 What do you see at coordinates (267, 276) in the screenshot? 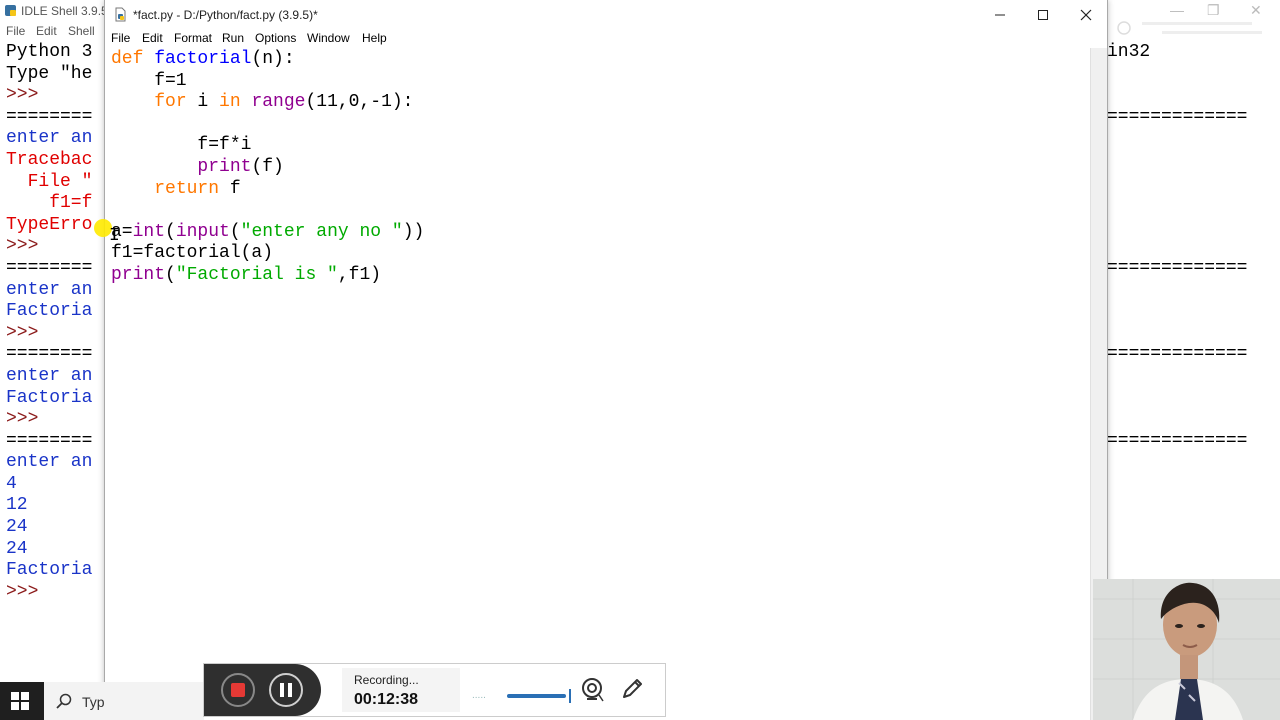
I see `code-line: print("Factorial is ",f1)` at bounding box center [267, 276].